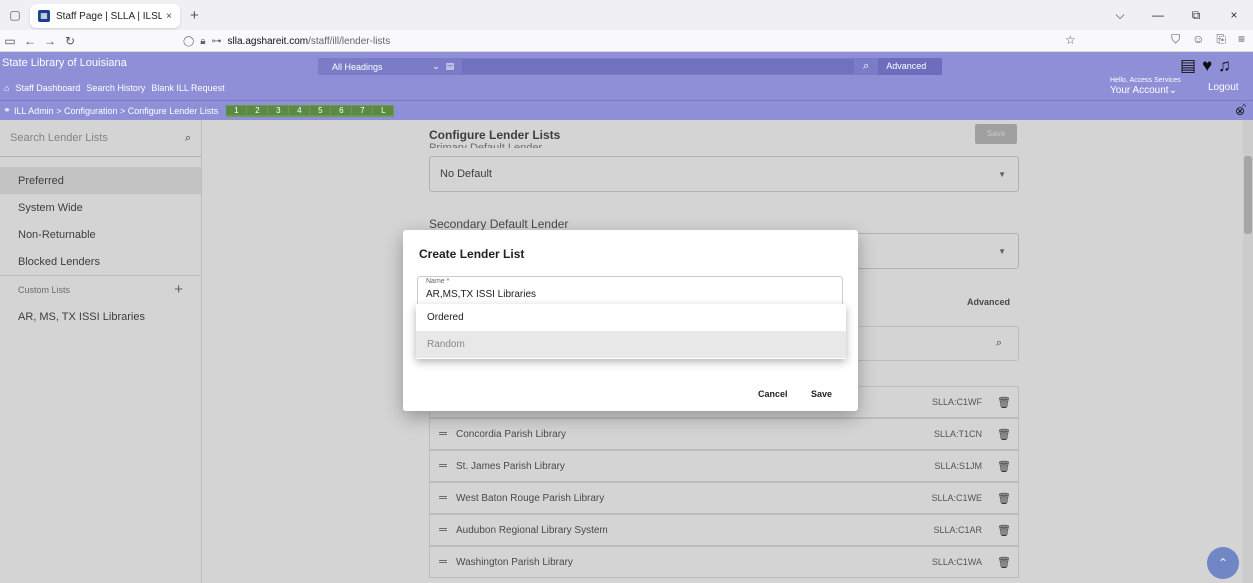  Describe the element at coordinates (236, 110) in the screenshot. I see `step-1: 1` at that location.